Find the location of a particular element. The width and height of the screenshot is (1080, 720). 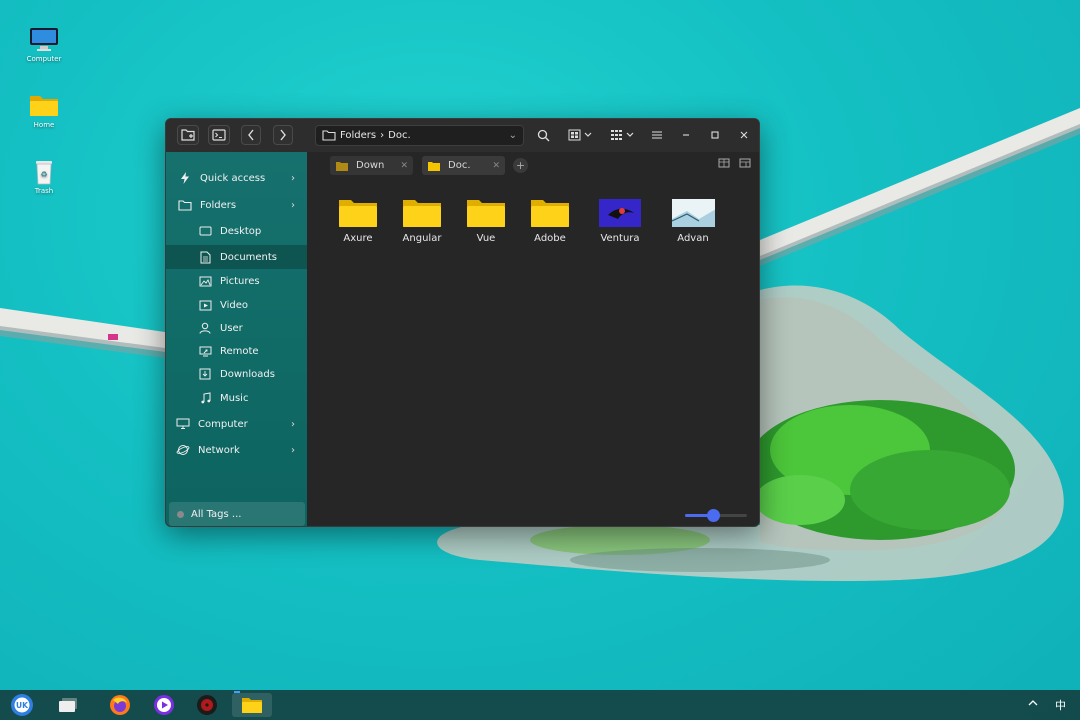

start-menu-icon: UK is located at coordinates (22, 705).